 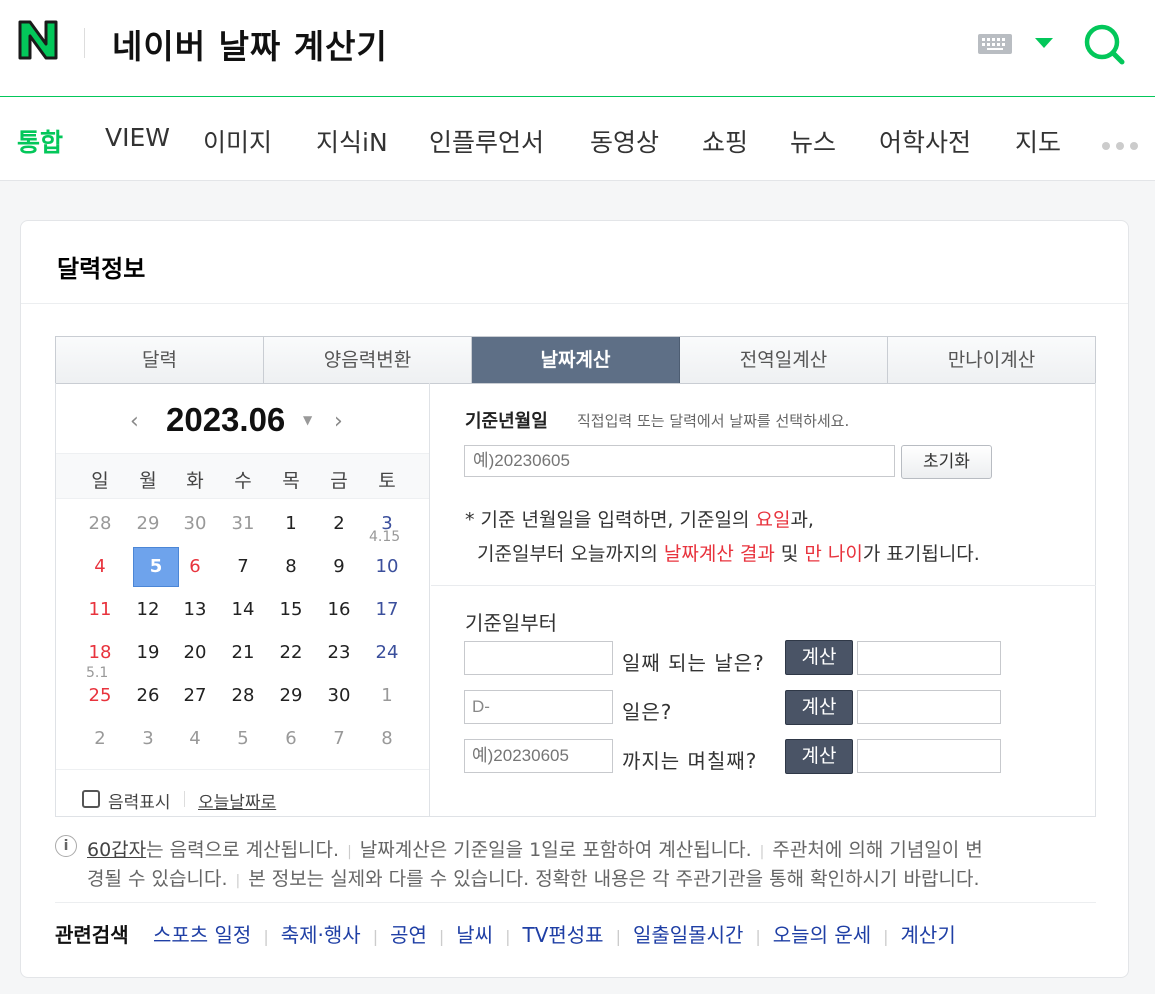 What do you see at coordinates (225, 420) in the screenshot?
I see `month-title: 2023.06` at bounding box center [225, 420].